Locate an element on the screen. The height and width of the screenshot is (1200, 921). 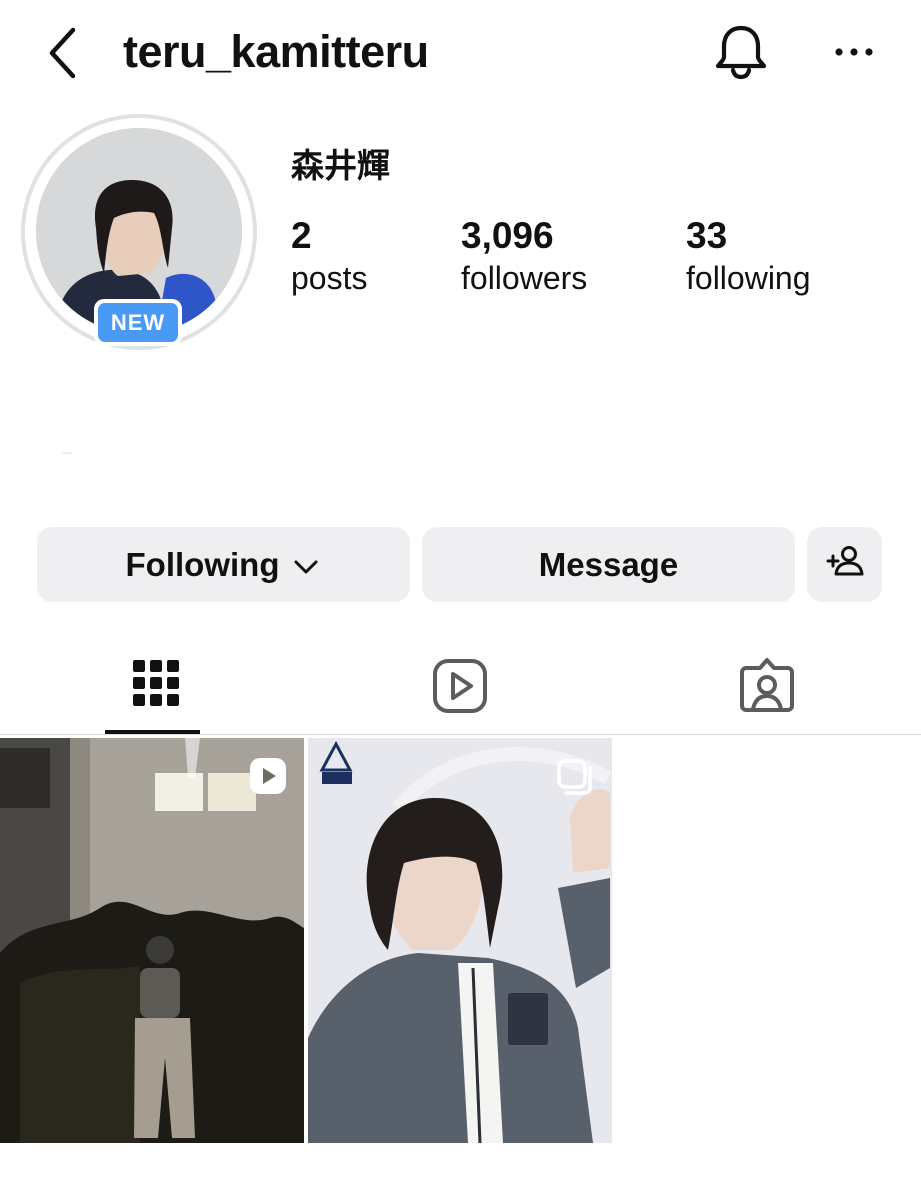
stat-following-label: following is located at coordinates (748, 278).